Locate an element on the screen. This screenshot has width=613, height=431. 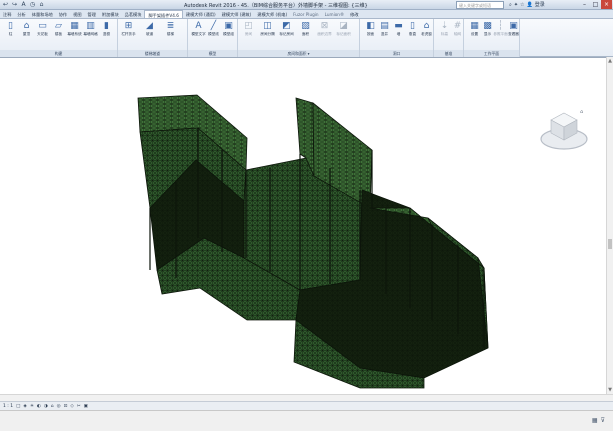
filter-icon: ⊽ is located at coordinates (603, 420).